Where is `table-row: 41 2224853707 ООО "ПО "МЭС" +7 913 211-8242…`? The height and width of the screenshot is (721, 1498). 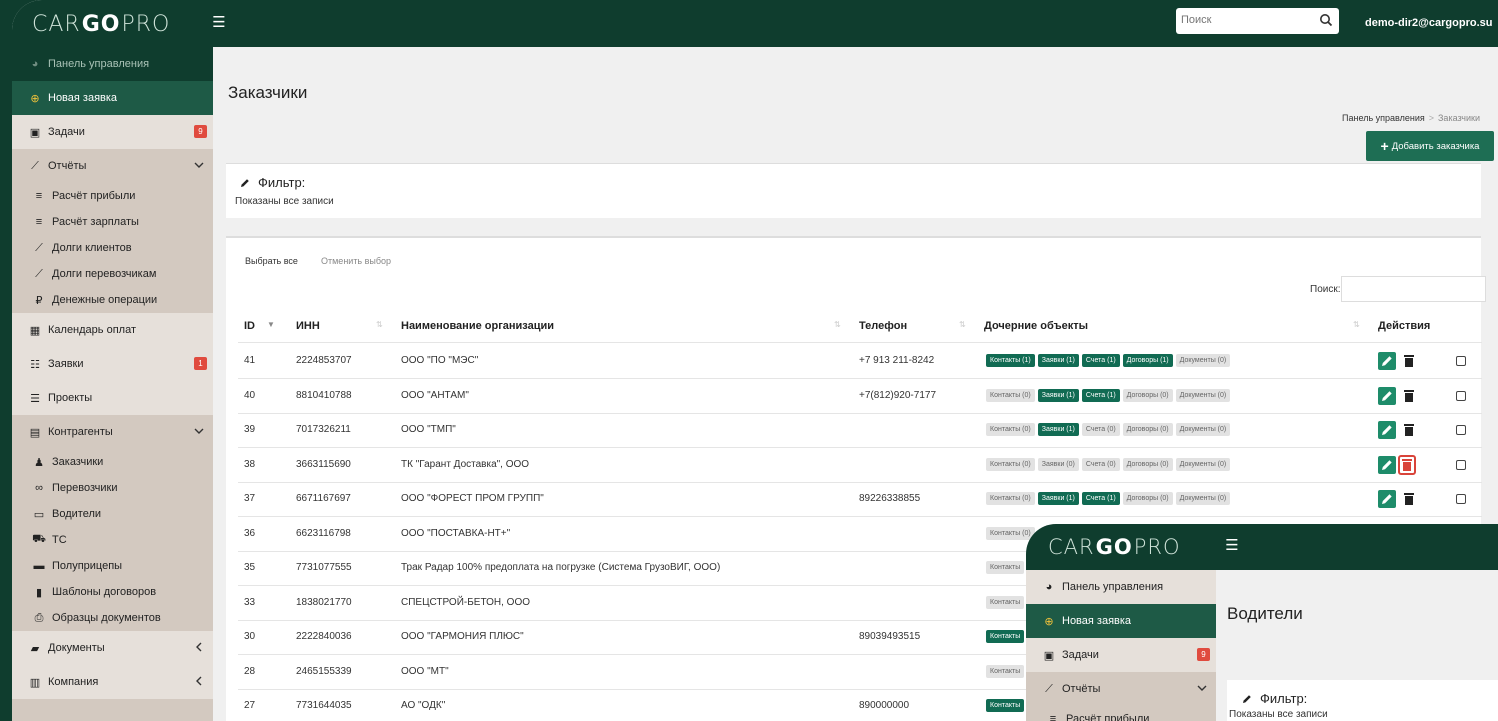 table-row: 41 2224853707 ООО "ПО "МЭС" +7 913 211-8242… is located at coordinates (853, 361).